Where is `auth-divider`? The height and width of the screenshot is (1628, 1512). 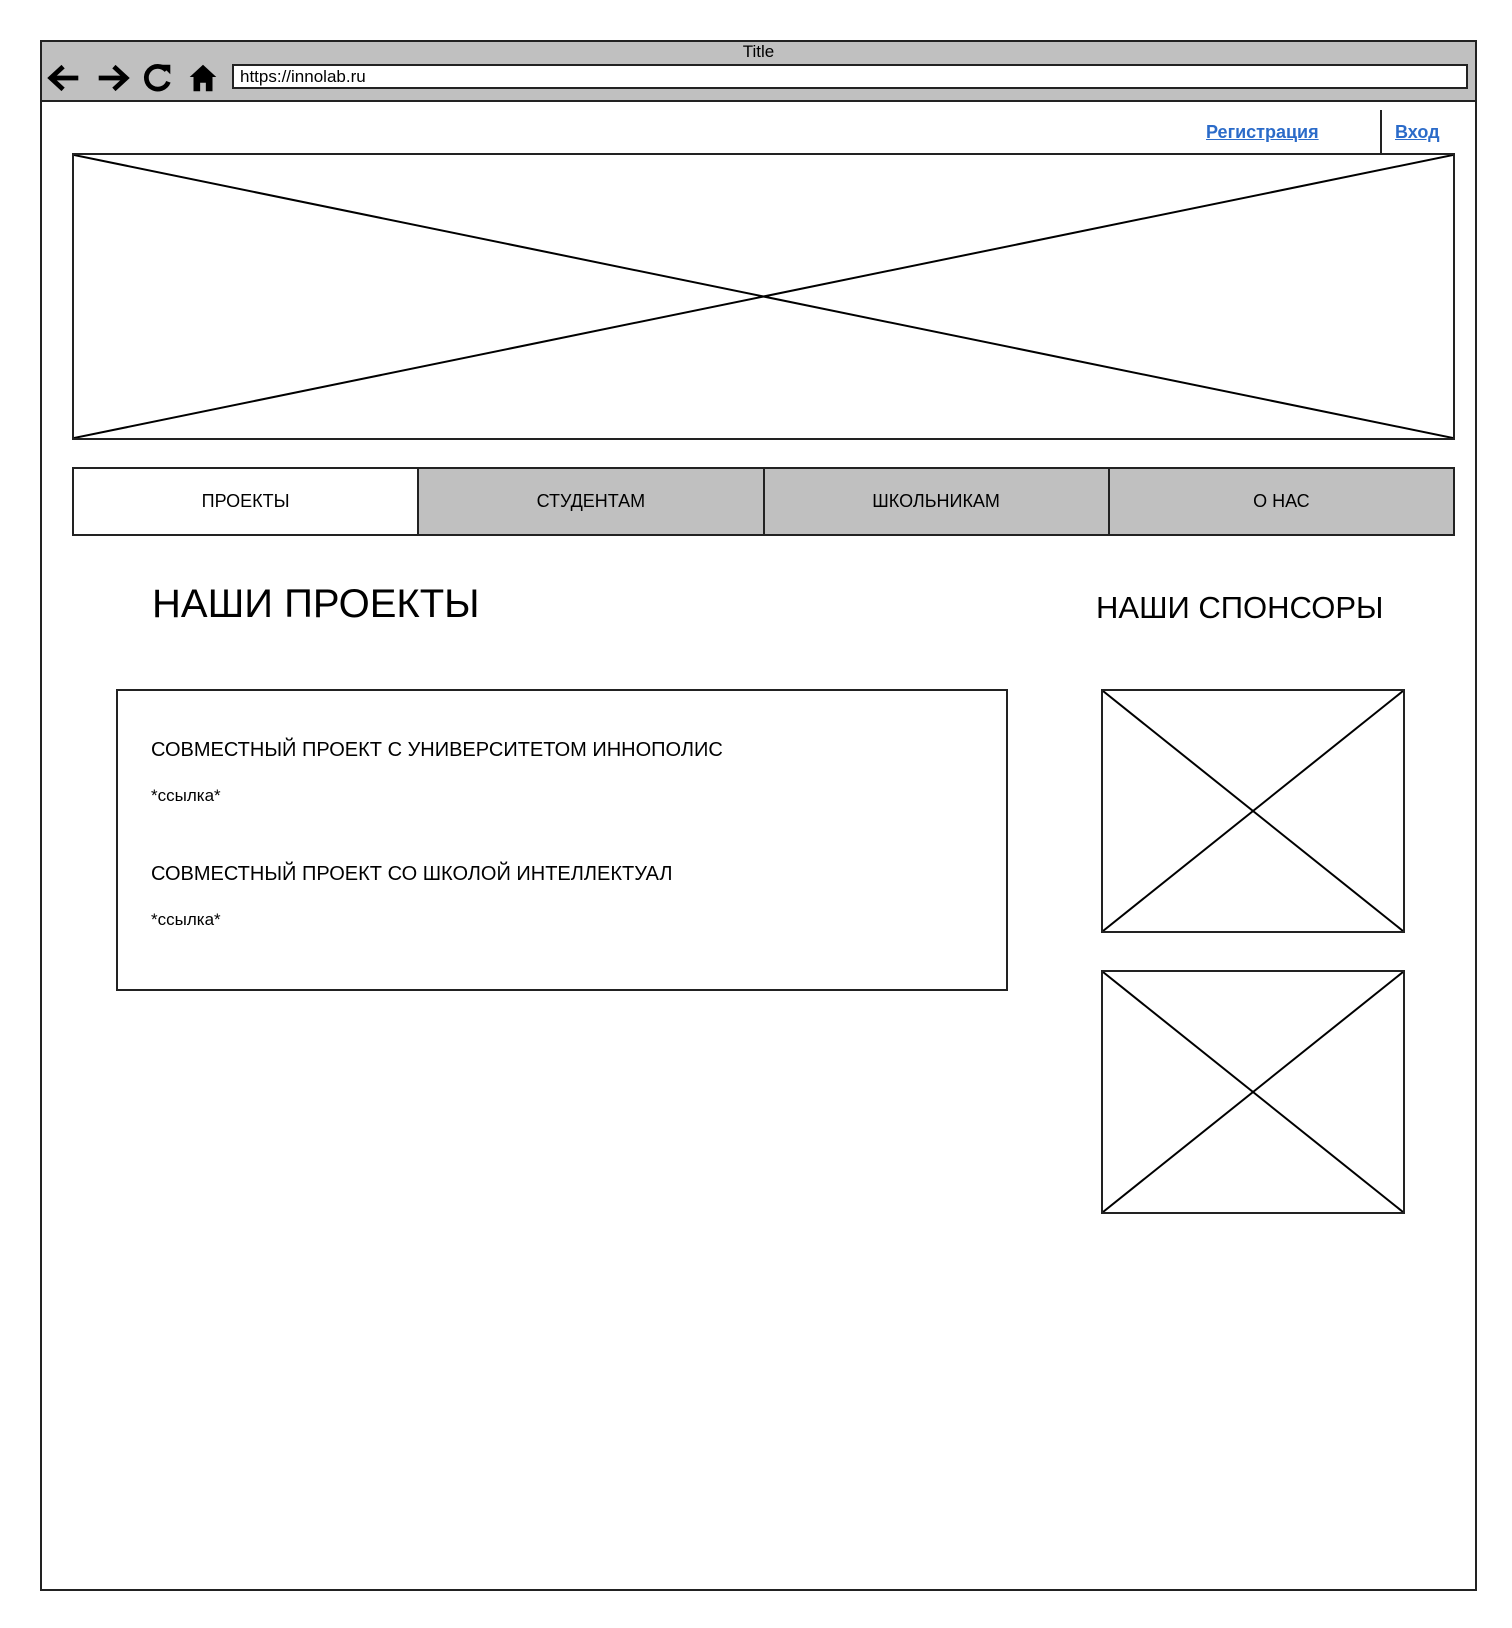 auth-divider is located at coordinates (1381, 134).